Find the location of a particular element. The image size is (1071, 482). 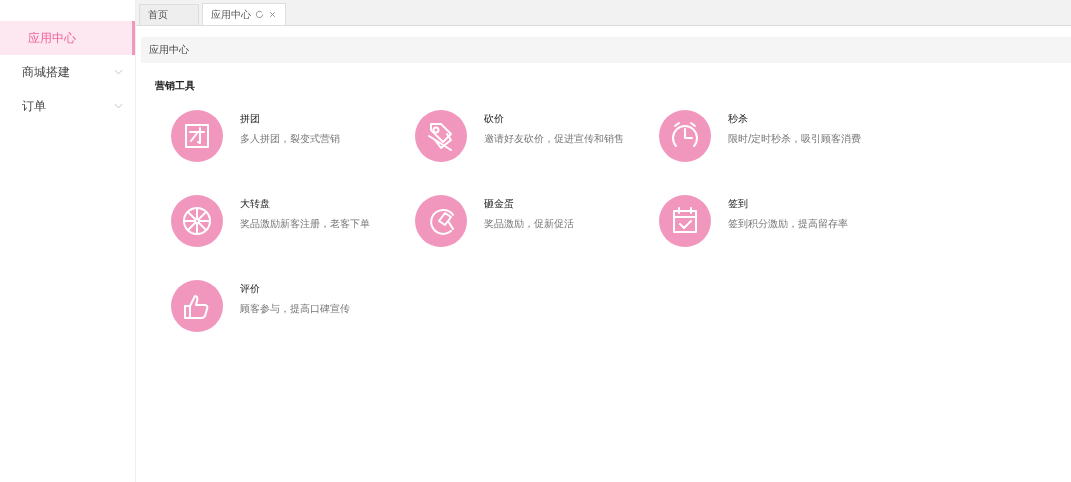

wheel-icon is located at coordinates (197, 221).